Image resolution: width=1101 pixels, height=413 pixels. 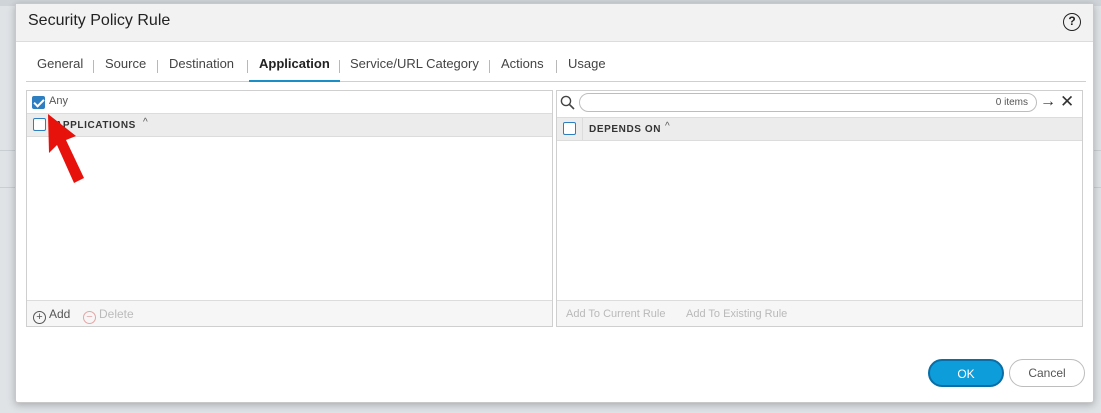 I want to click on search-bar: 0 items → ✕, so click(x=819, y=103).